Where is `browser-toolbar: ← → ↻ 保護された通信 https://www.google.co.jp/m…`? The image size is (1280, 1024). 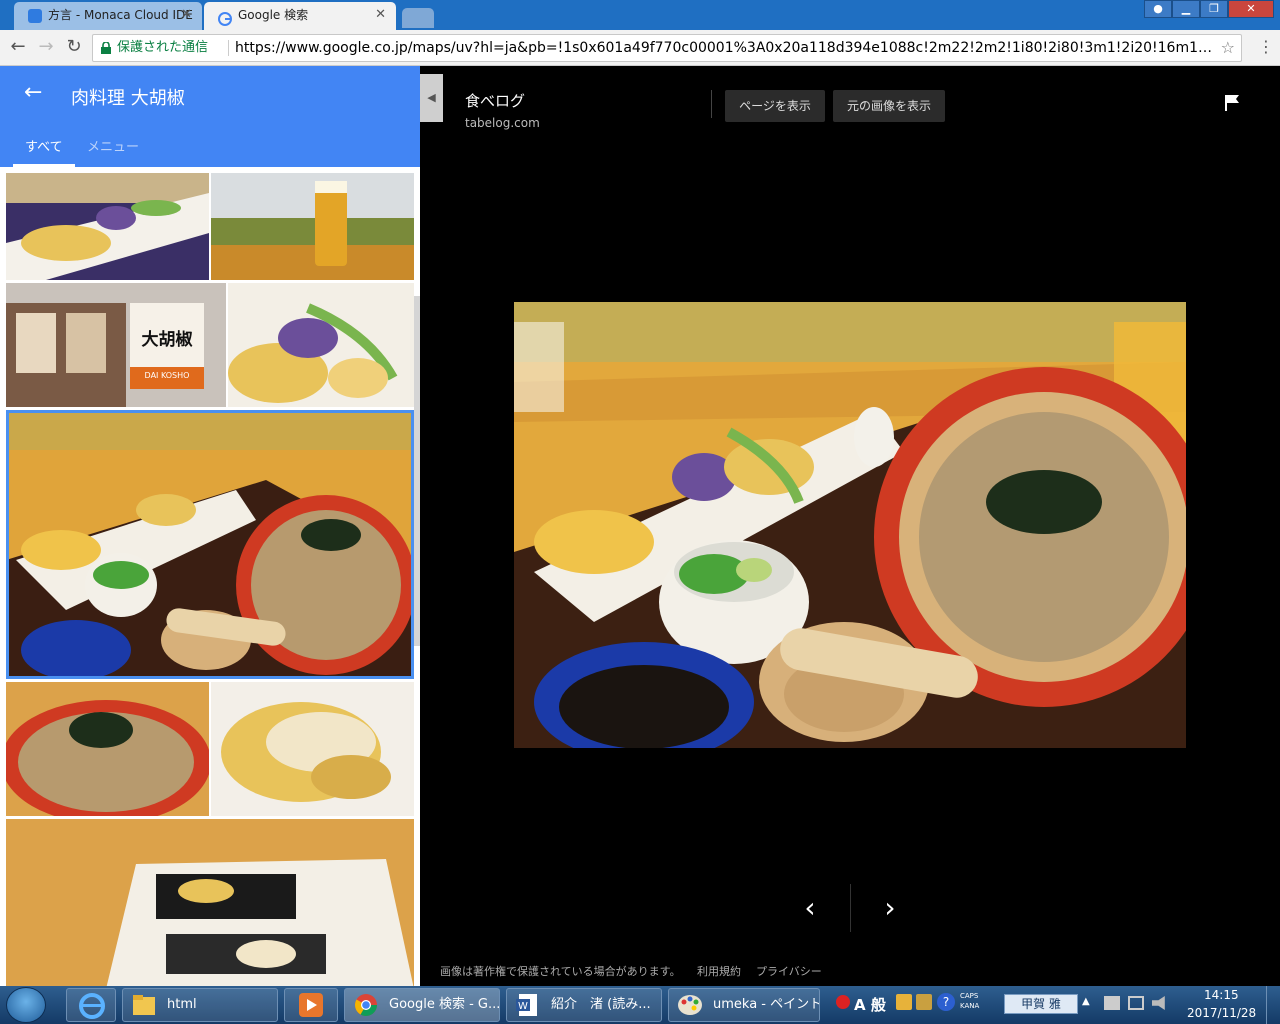 browser-toolbar: ← → ↻ 保護された通信 https://www.google.co.jp/m… is located at coordinates (640, 48).